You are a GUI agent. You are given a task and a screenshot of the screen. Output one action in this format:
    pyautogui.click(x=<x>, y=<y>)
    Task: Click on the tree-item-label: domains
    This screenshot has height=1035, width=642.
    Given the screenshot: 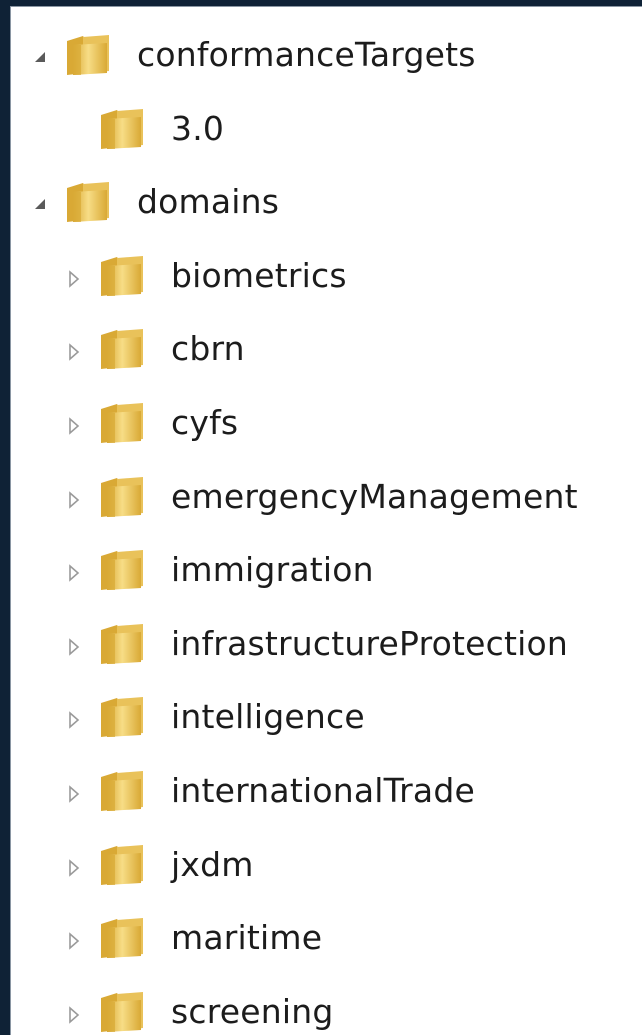 What is the action you would take?
    pyautogui.click(x=208, y=202)
    